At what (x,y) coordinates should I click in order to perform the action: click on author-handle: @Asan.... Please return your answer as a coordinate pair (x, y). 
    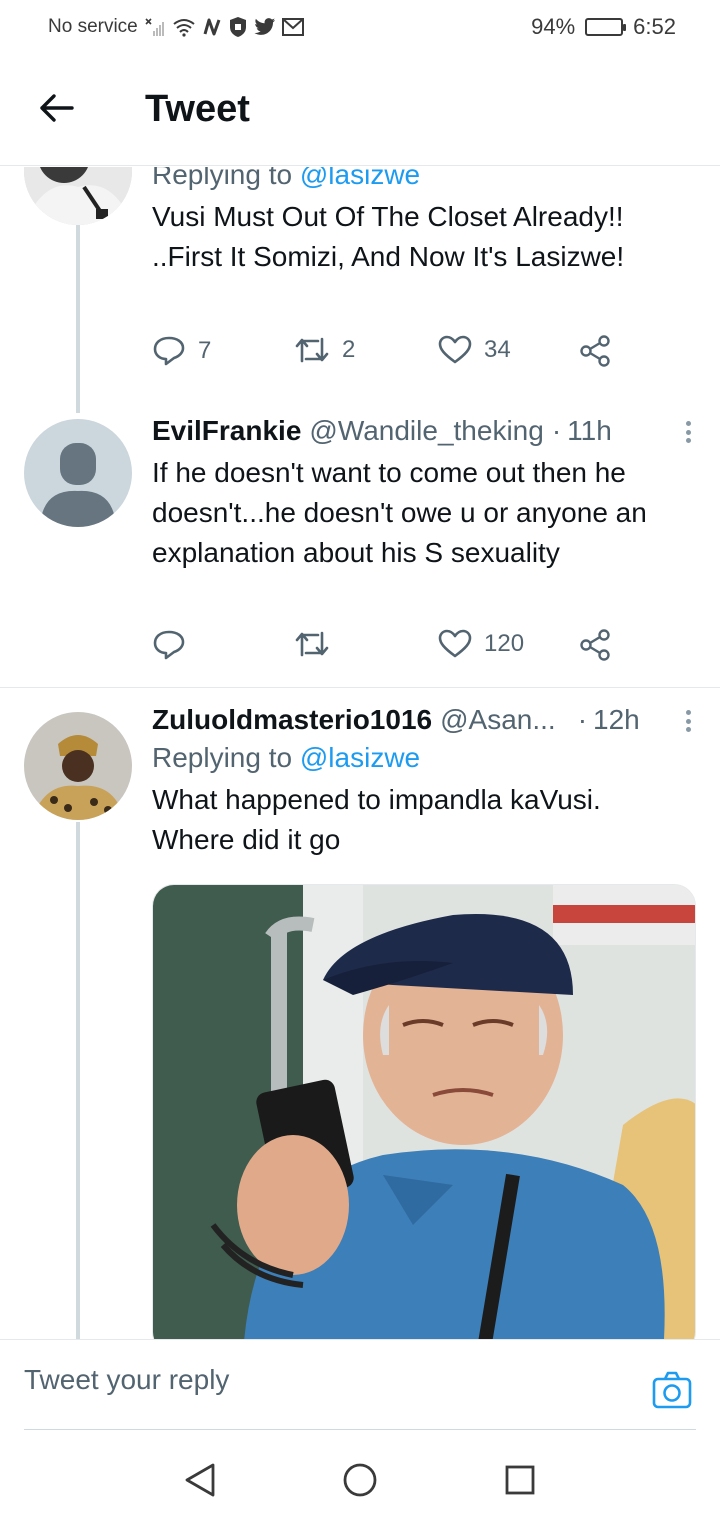
    Looking at the image, I should click on (498, 720).